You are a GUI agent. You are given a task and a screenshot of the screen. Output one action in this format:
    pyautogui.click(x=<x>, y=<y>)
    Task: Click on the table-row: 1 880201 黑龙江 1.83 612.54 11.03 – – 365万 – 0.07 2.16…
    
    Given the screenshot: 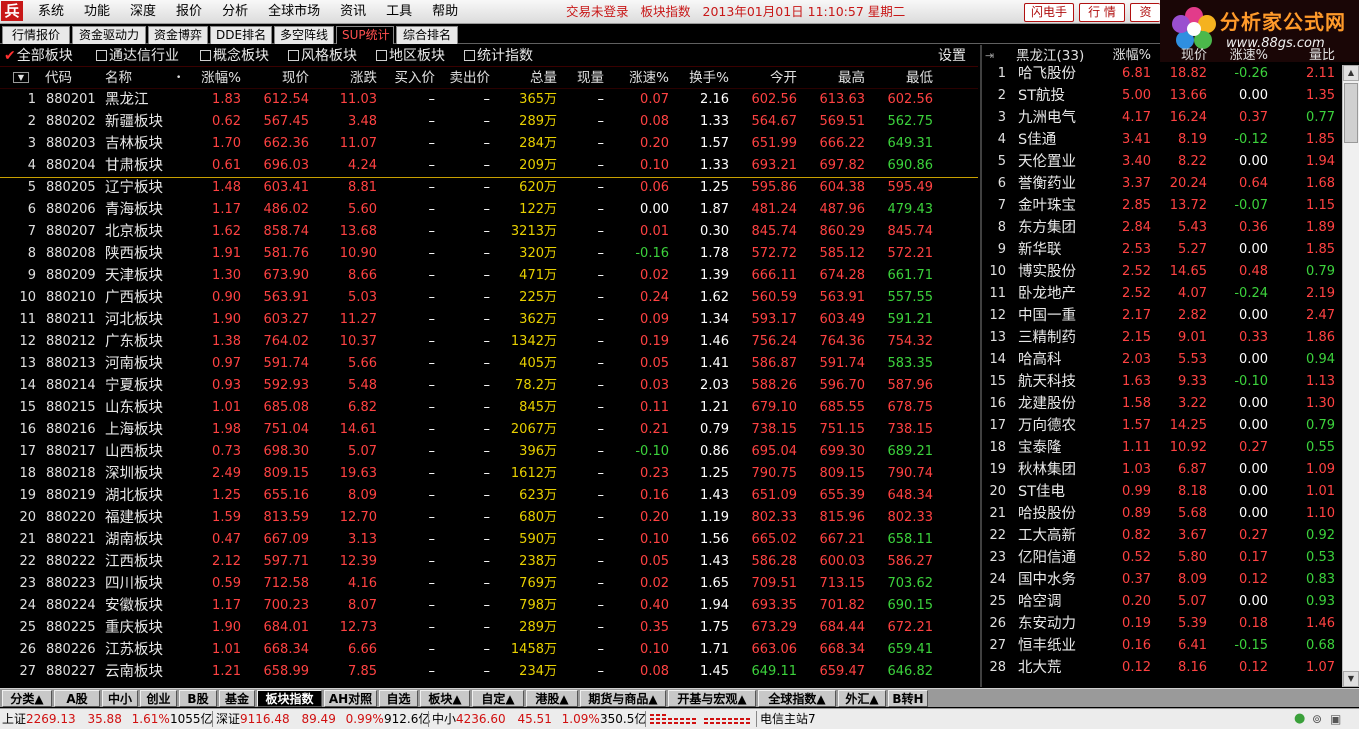 What is the action you would take?
    pyautogui.click(x=489, y=100)
    